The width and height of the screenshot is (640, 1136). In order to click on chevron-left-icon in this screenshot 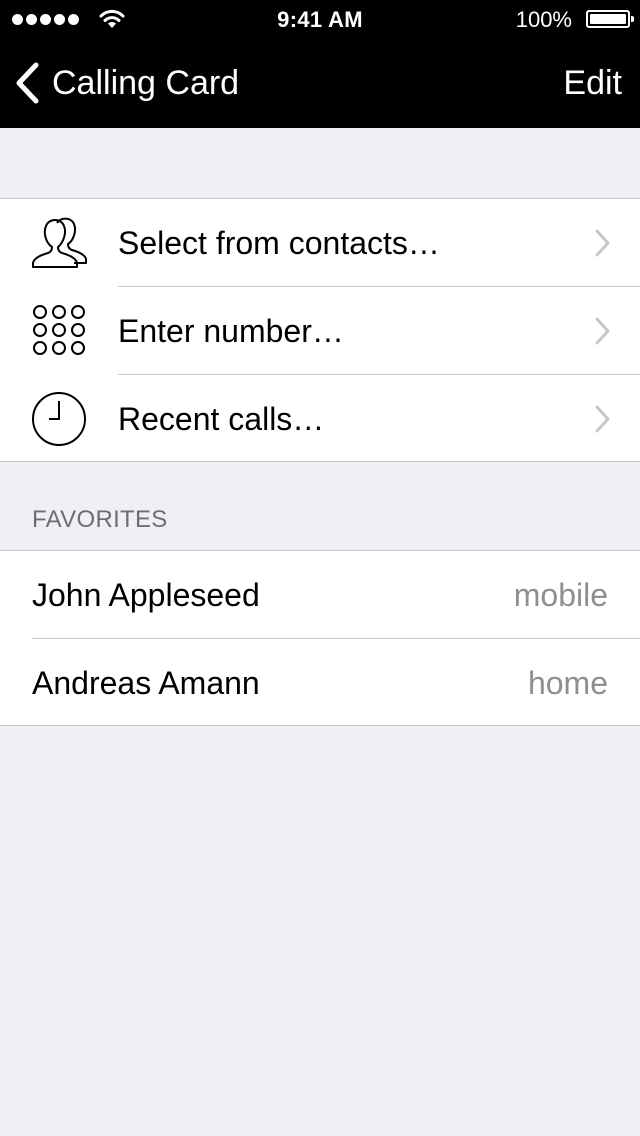, I will do `click(27, 83)`.